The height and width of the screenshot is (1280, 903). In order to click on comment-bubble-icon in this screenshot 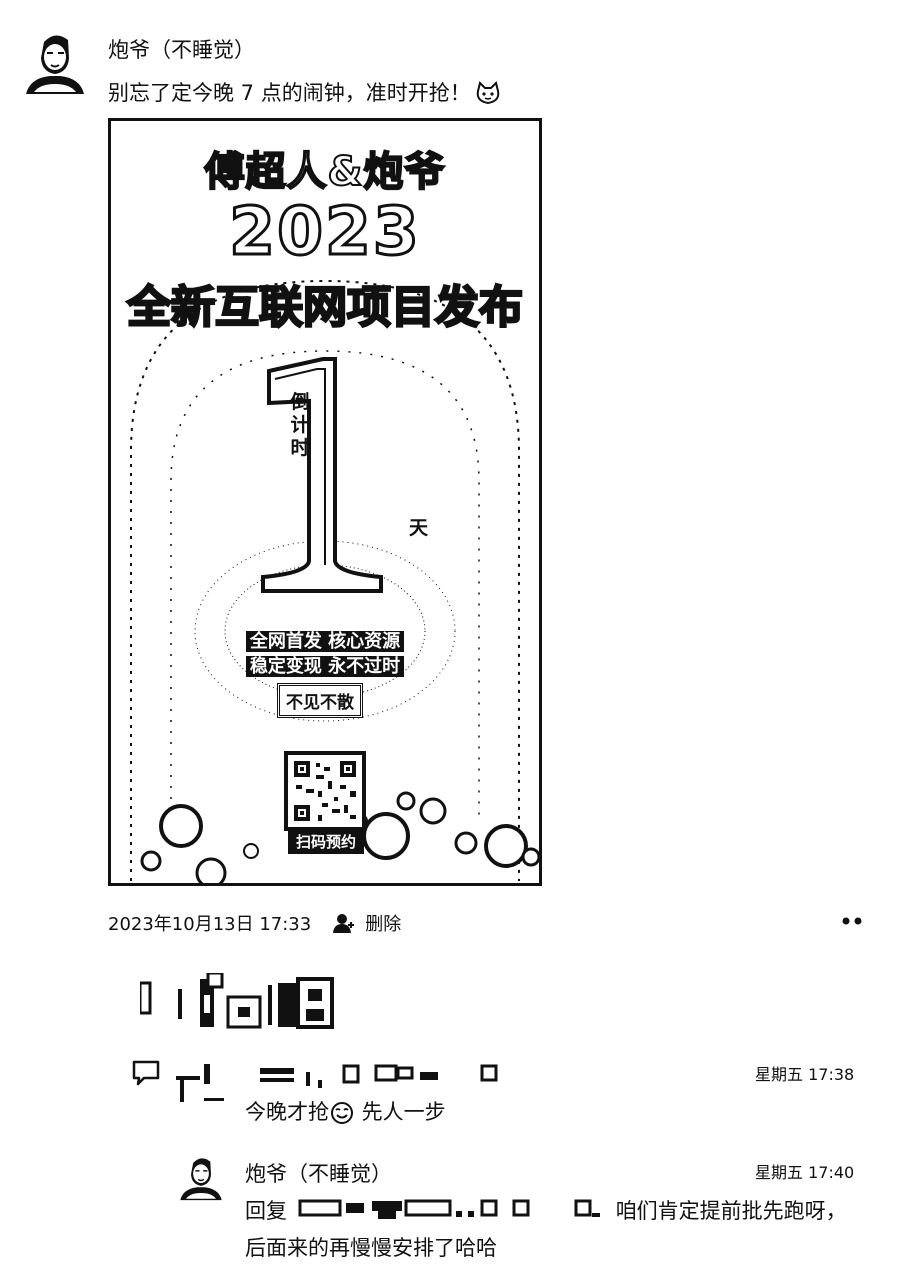, I will do `click(146, 1073)`.